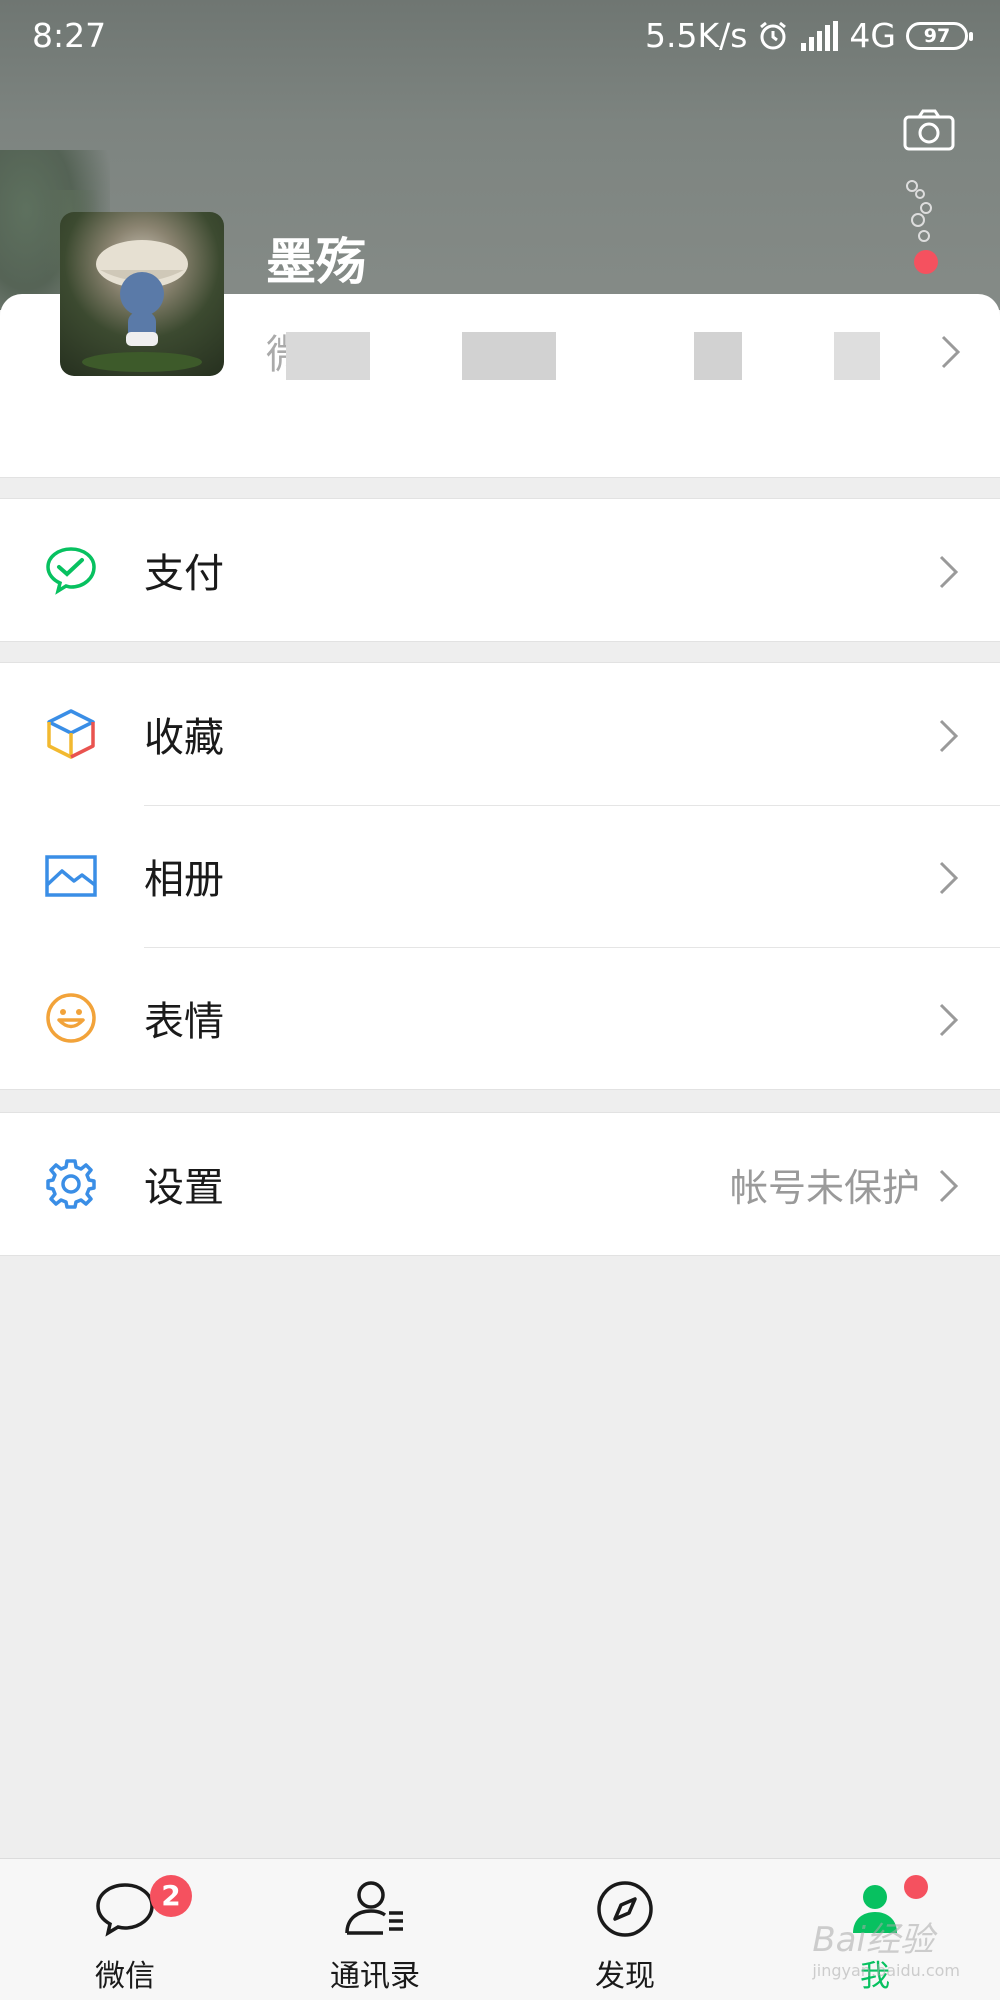 This screenshot has height=2000, width=1000. What do you see at coordinates (939, 35) in the screenshot?
I see `battery-indicator: 97` at bounding box center [939, 35].